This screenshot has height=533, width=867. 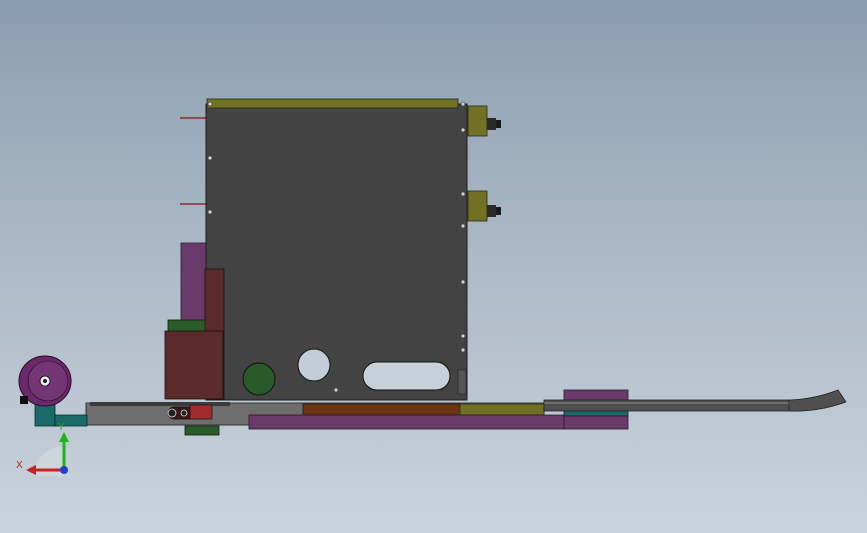 What do you see at coordinates (477, 121) in the screenshot?
I see `connector-upper-block` at bounding box center [477, 121].